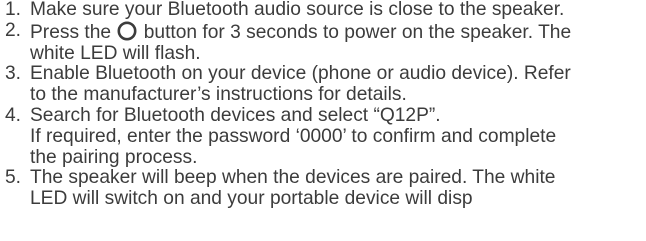 Image resolution: width=646 pixels, height=241 pixels. Describe the element at coordinates (127, 31) in the screenshot. I see `power-button-icon` at that location.